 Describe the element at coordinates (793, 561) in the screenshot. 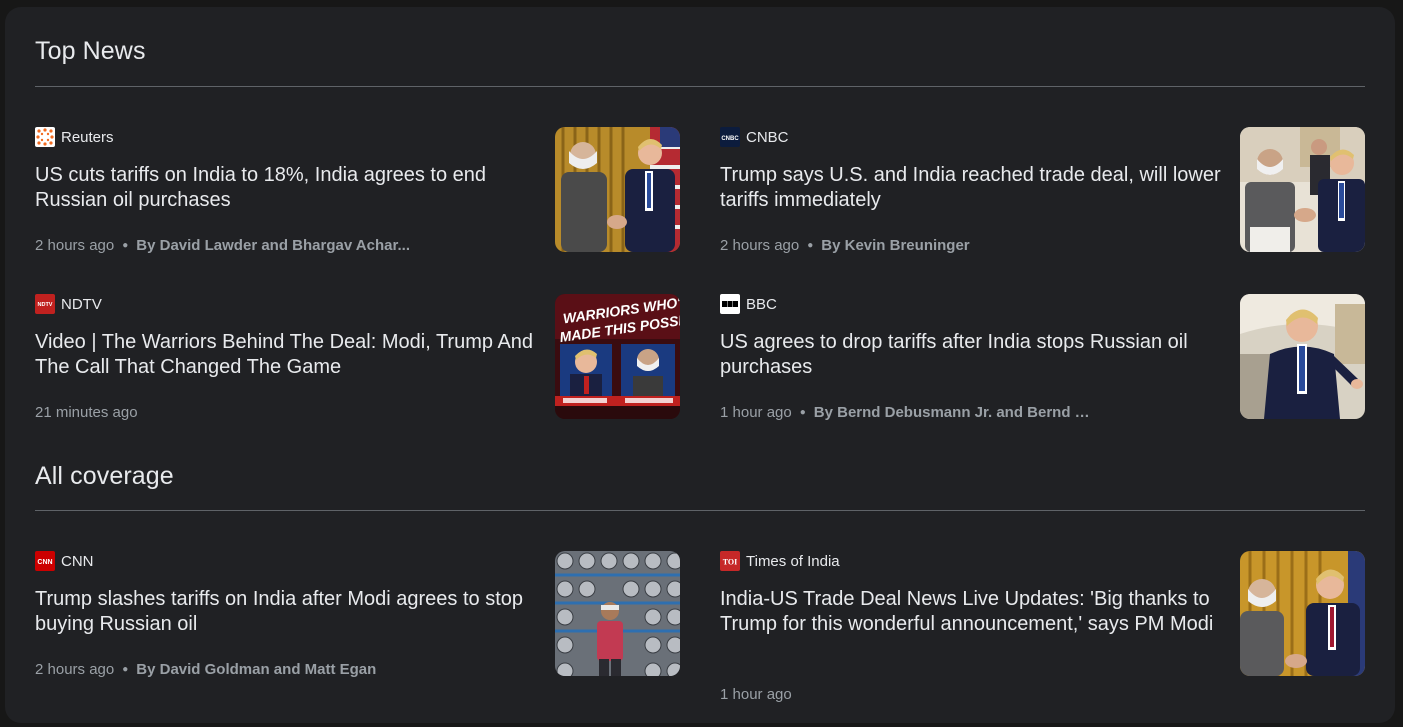

I see `source-name: Times of India` at that location.